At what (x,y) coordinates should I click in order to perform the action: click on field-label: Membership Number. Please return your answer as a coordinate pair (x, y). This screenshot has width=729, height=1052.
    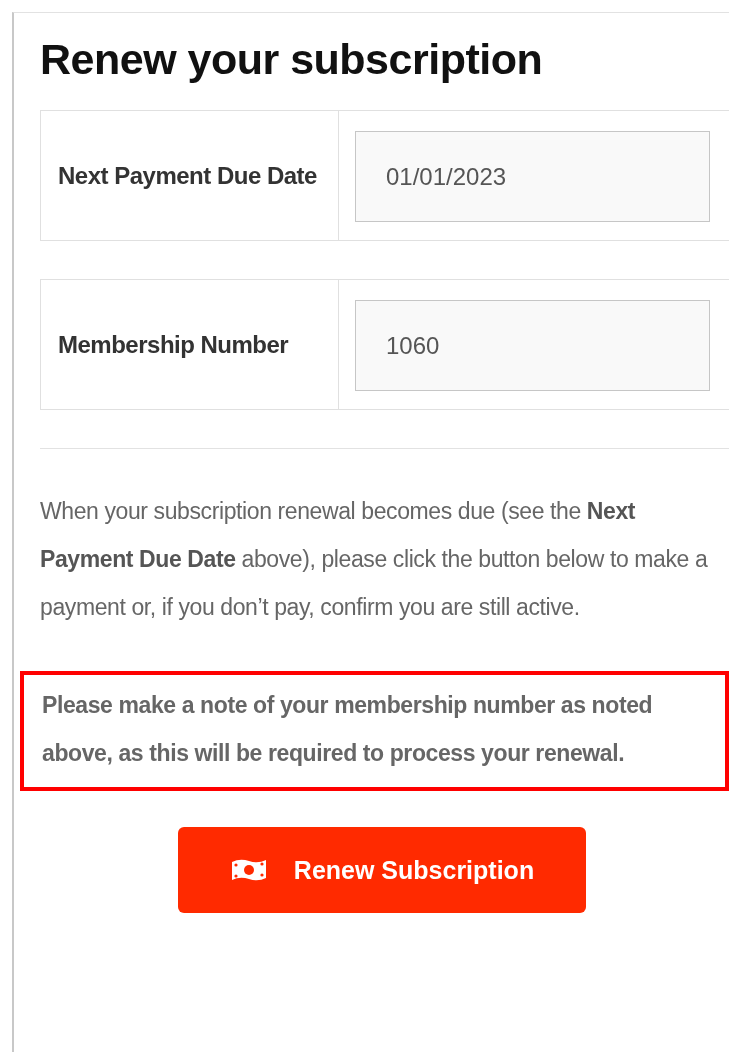
    Looking at the image, I should click on (190, 344).